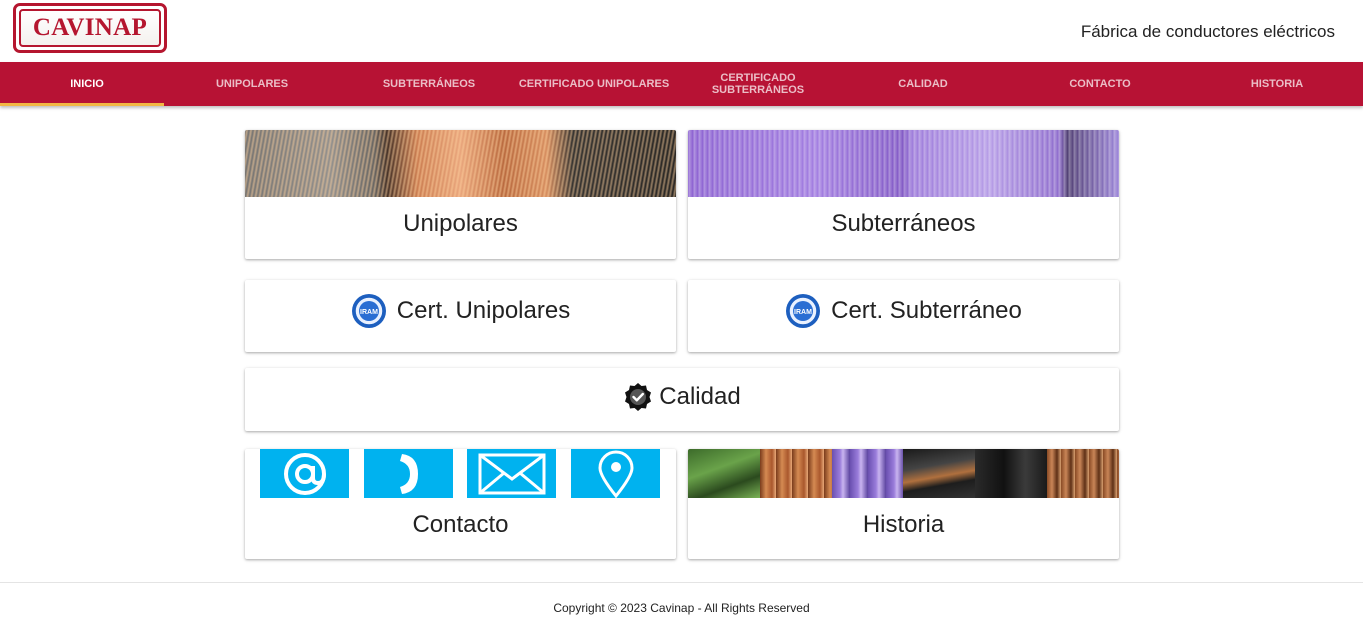 The image size is (1363, 639). What do you see at coordinates (923, 84) in the screenshot?
I see `nav-item-calidad: CALIDAD` at bounding box center [923, 84].